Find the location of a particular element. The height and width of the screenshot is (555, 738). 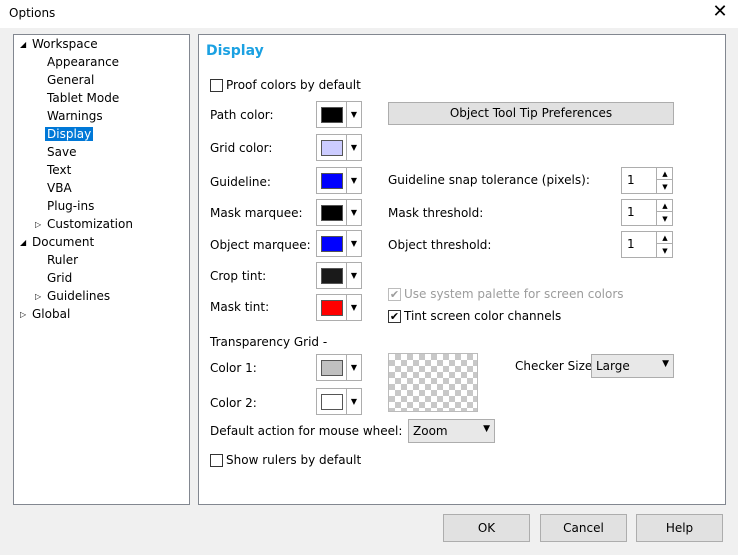

transparency-grid-label: Transparency Grid - is located at coordinates (269, 342).